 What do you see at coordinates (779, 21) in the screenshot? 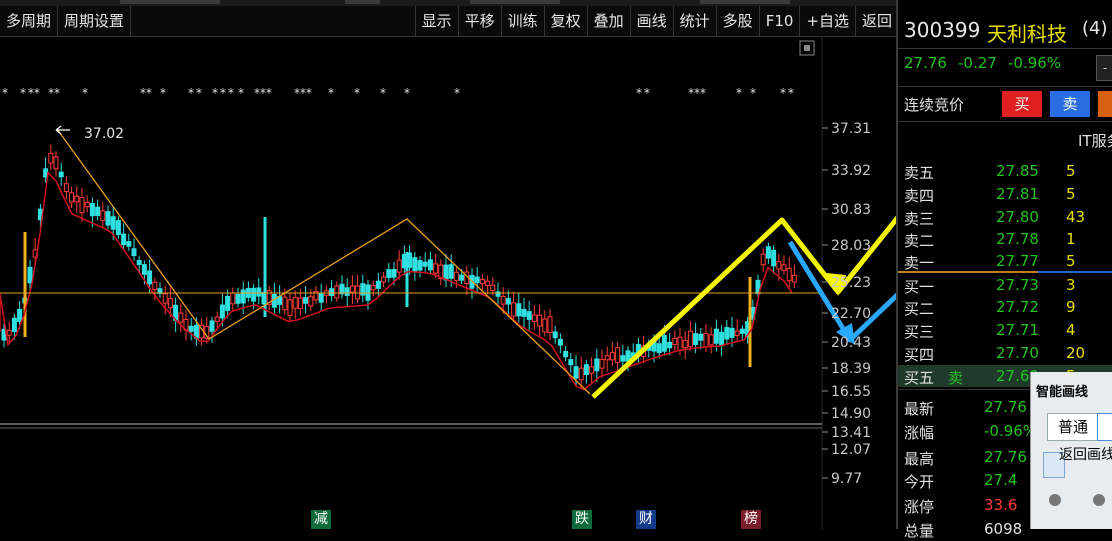
I see `toolbar-button: F10` at bounding box center [779, 21].